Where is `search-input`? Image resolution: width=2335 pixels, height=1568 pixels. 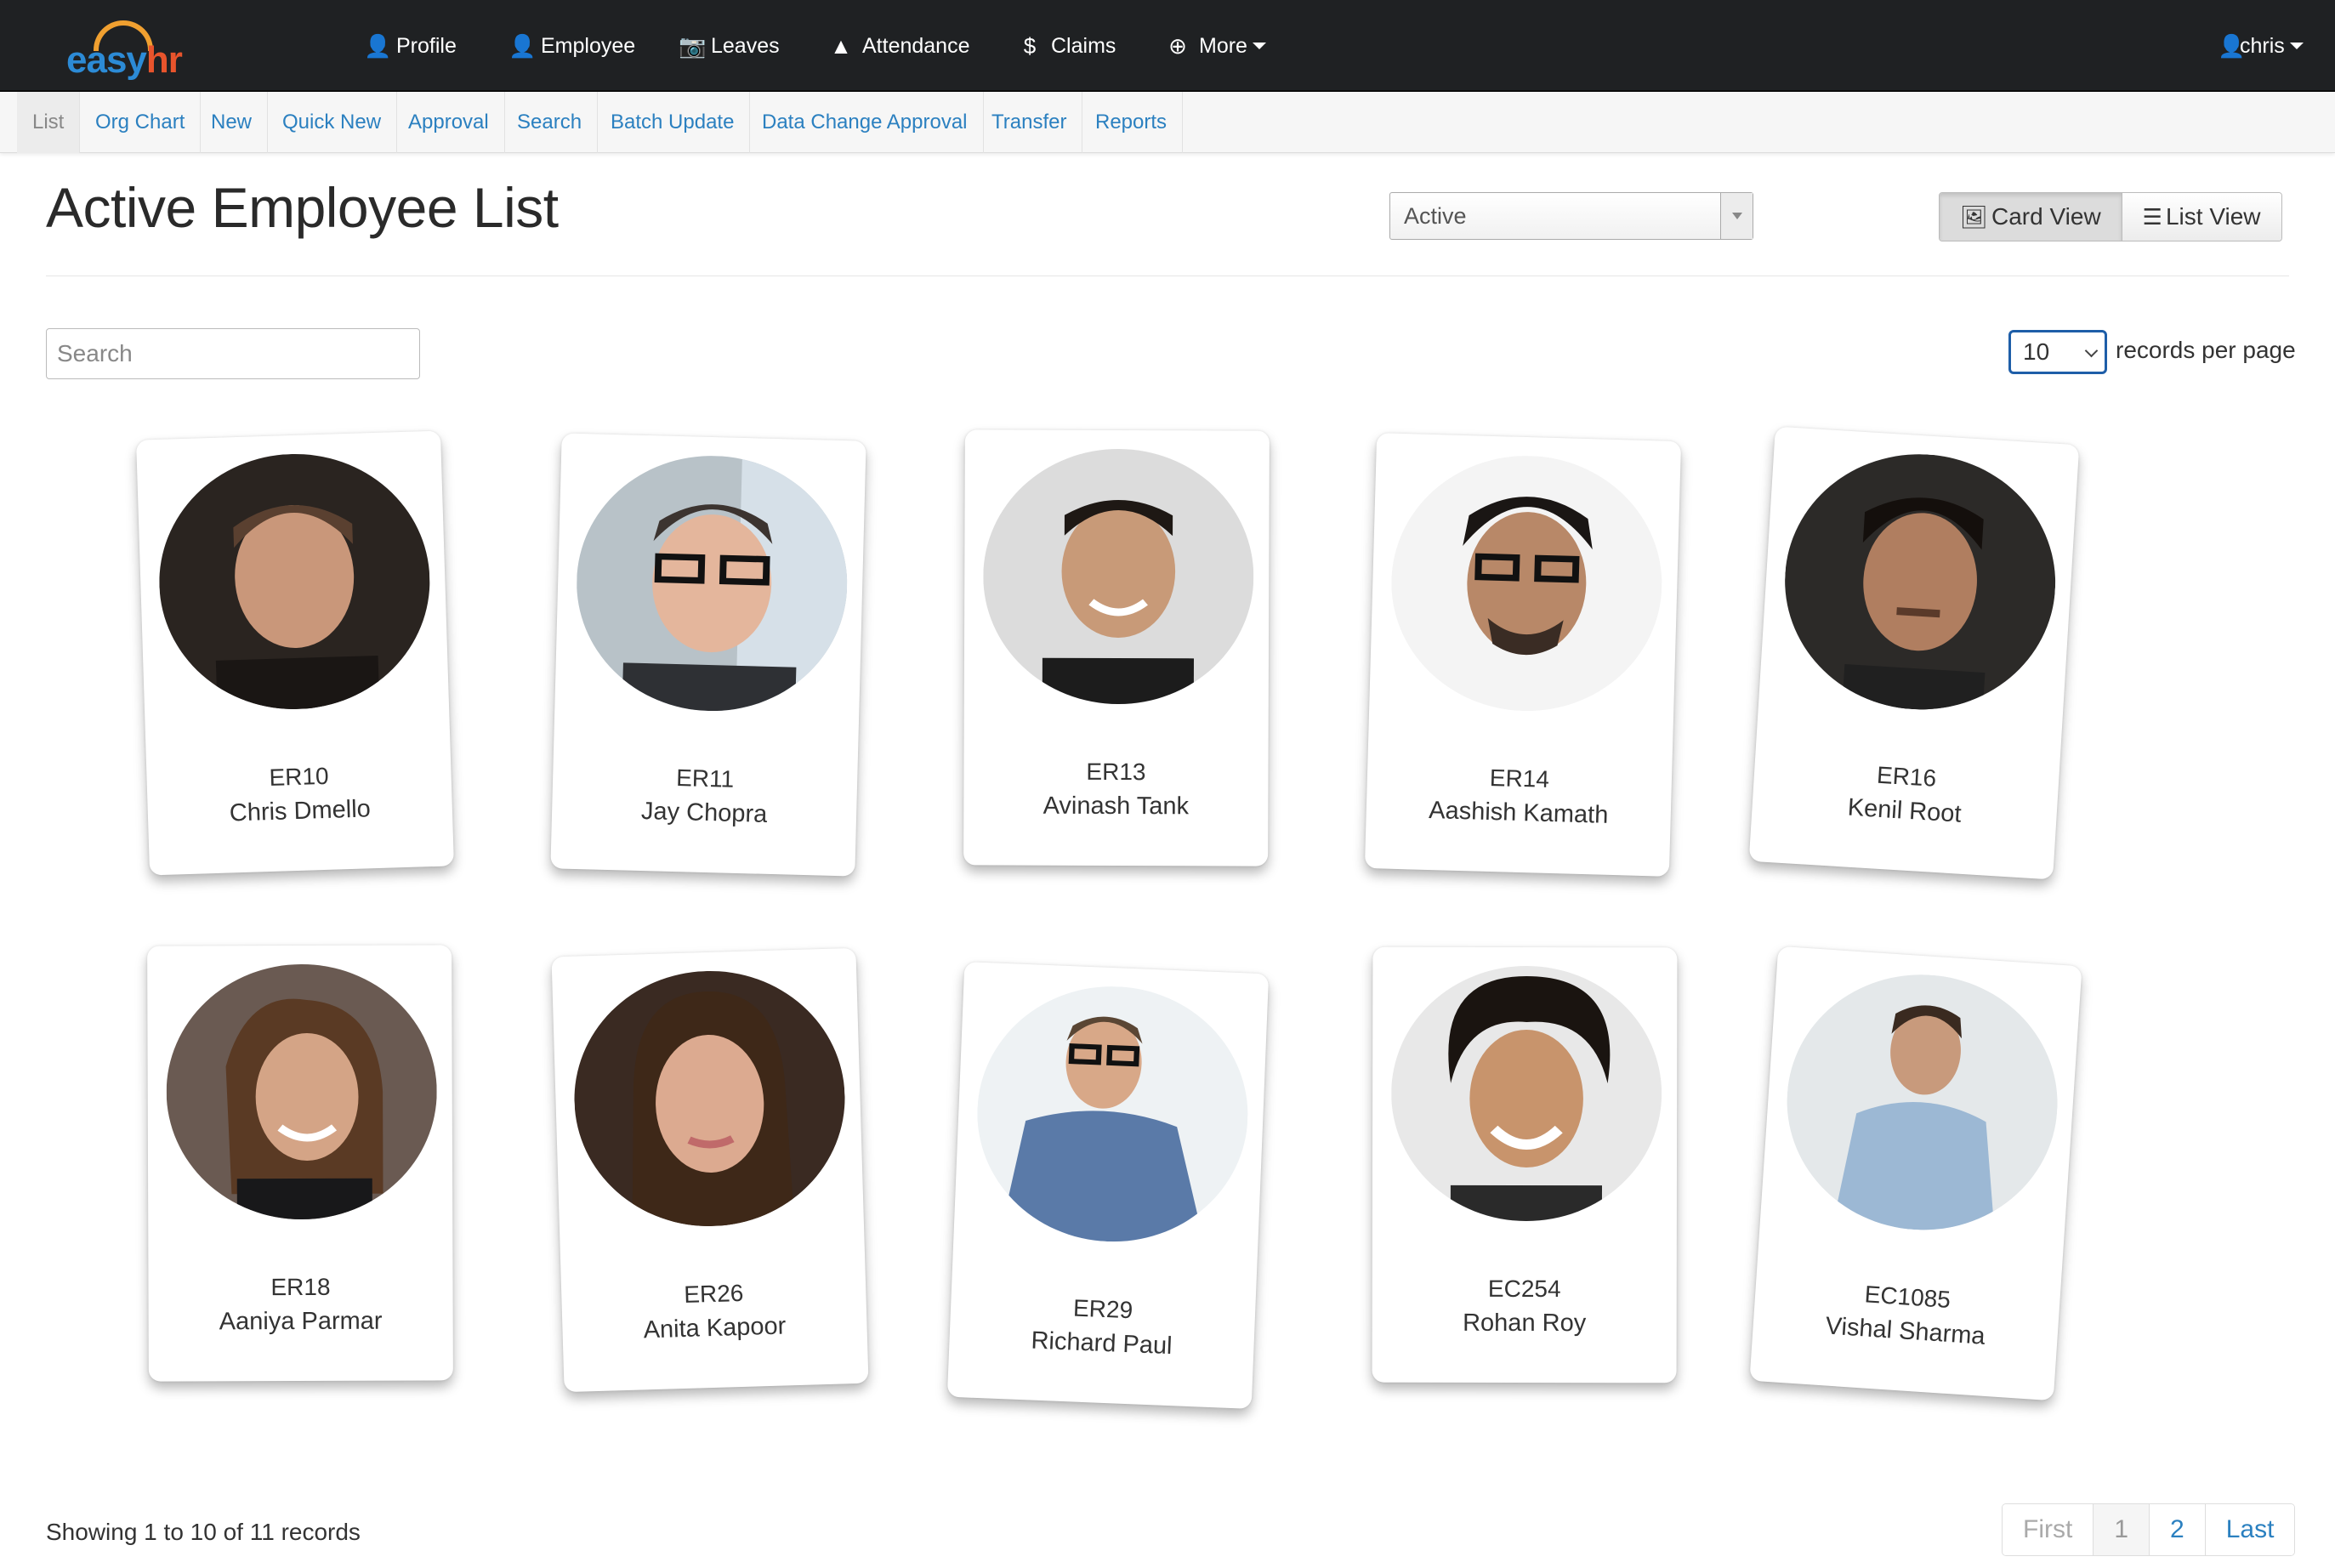
search-input is located at coordinates (233, 353).